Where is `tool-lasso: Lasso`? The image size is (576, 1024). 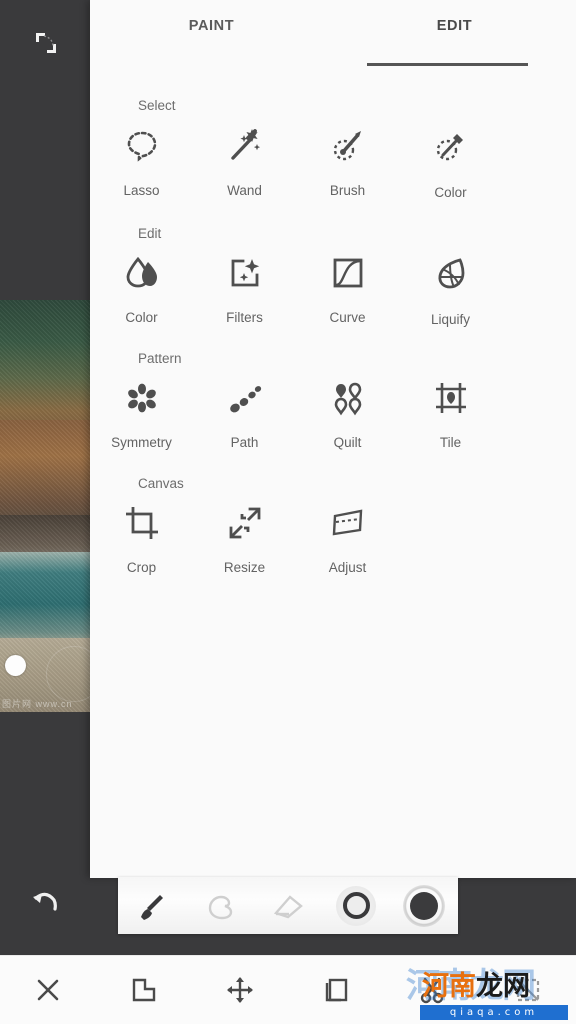 tool-lasso: Lasso is located at coordinates (141, 161).